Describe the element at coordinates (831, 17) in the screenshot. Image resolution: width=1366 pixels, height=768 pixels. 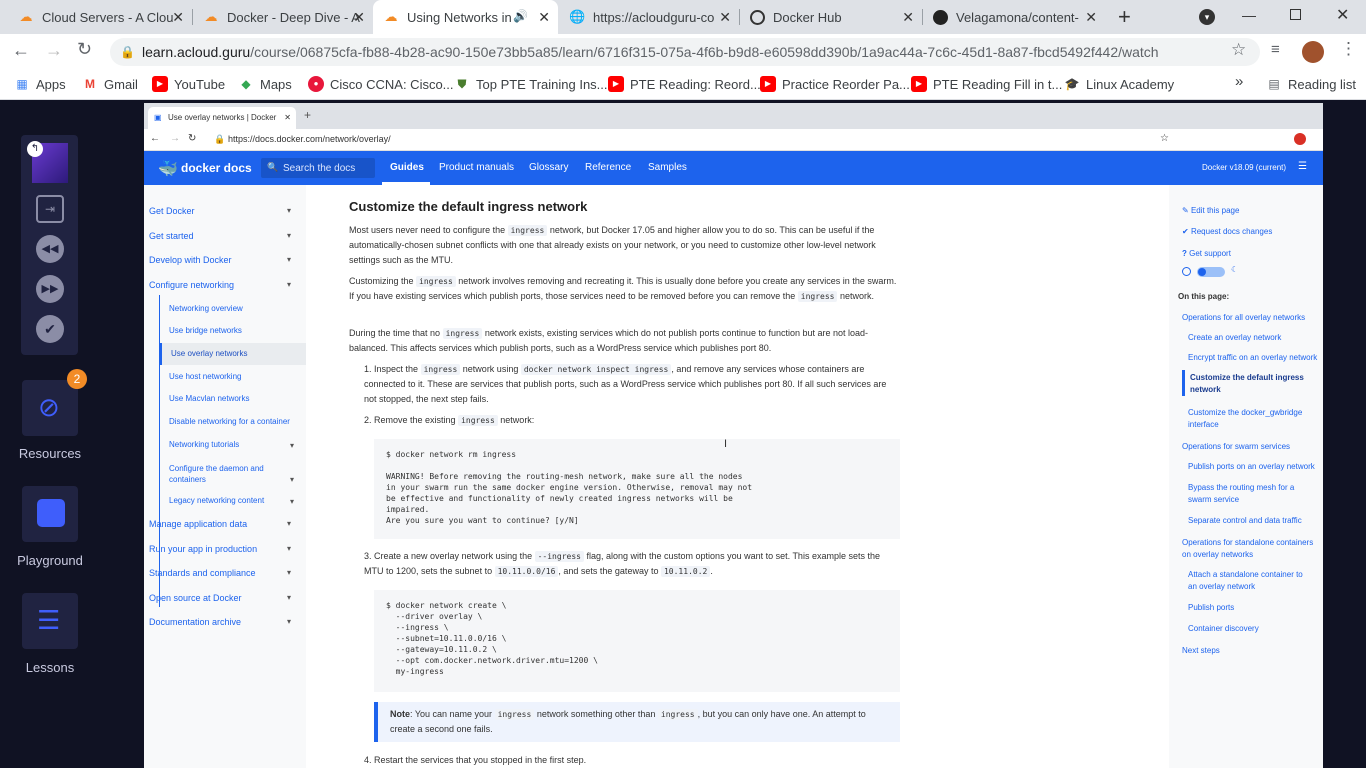
I see `browser-tab: Docker Hub ✕` at that location.